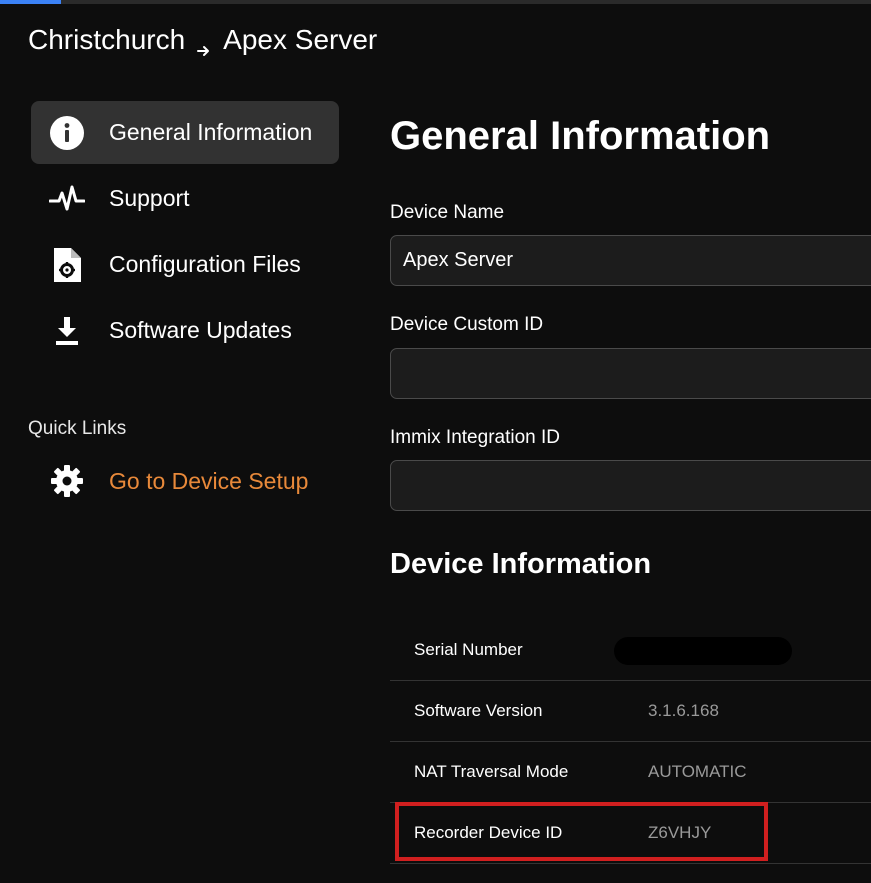 This screenshot has height=883, width=871. I want to click on page-title: General Information, so click(580, 136).